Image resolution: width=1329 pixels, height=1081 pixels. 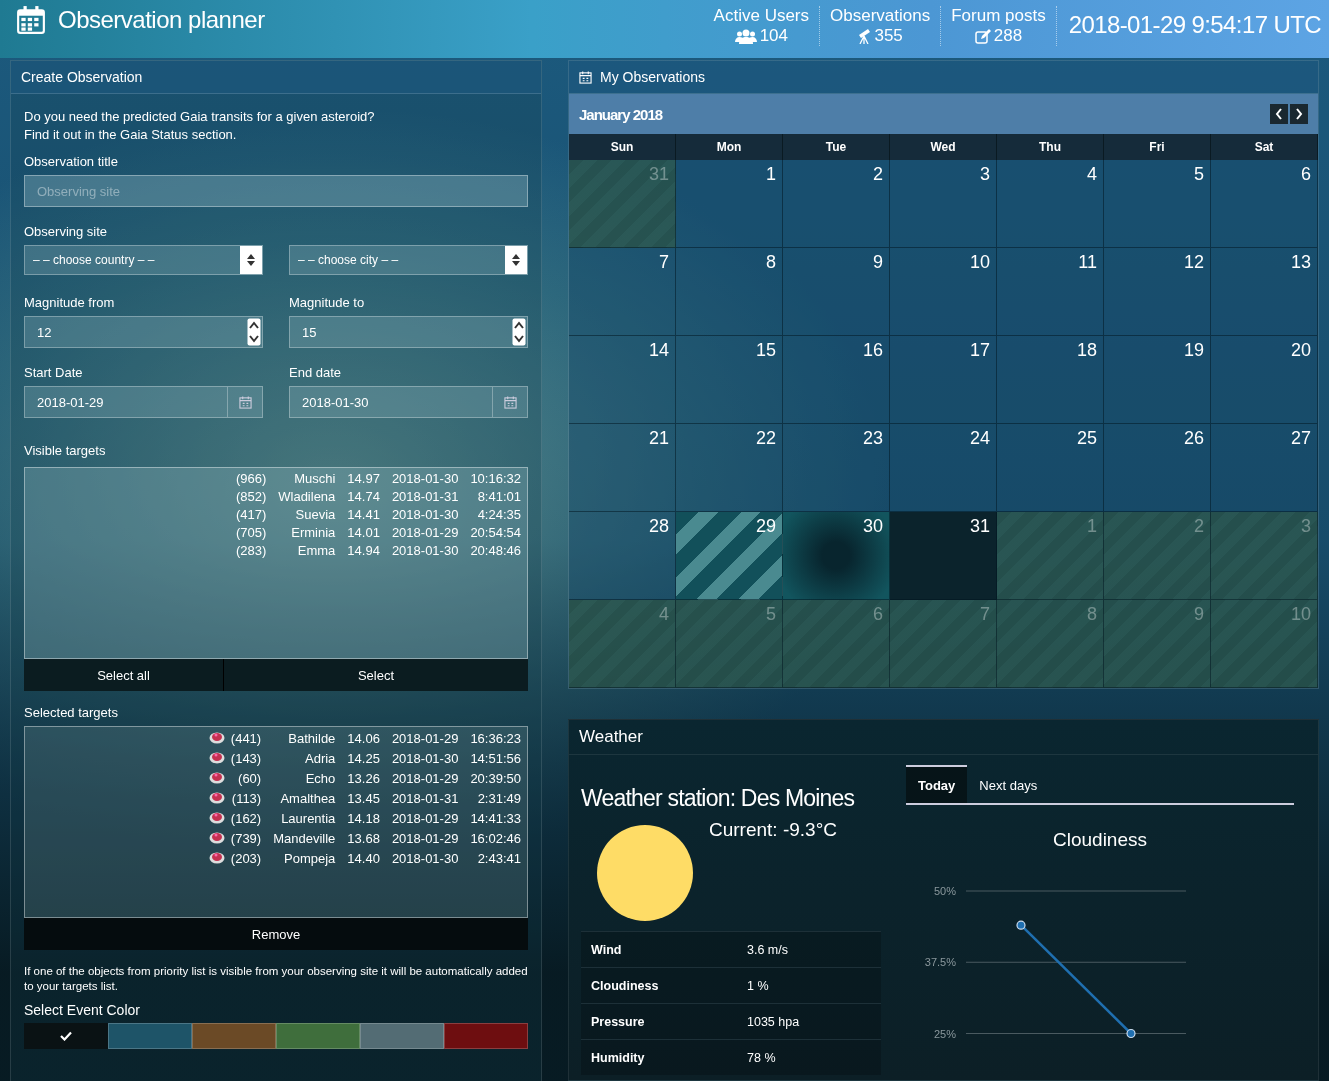 What do you see at coordinates (729, 204) in the screenshot?
I see `day-cell: 1` at bounding box center [729, 204].